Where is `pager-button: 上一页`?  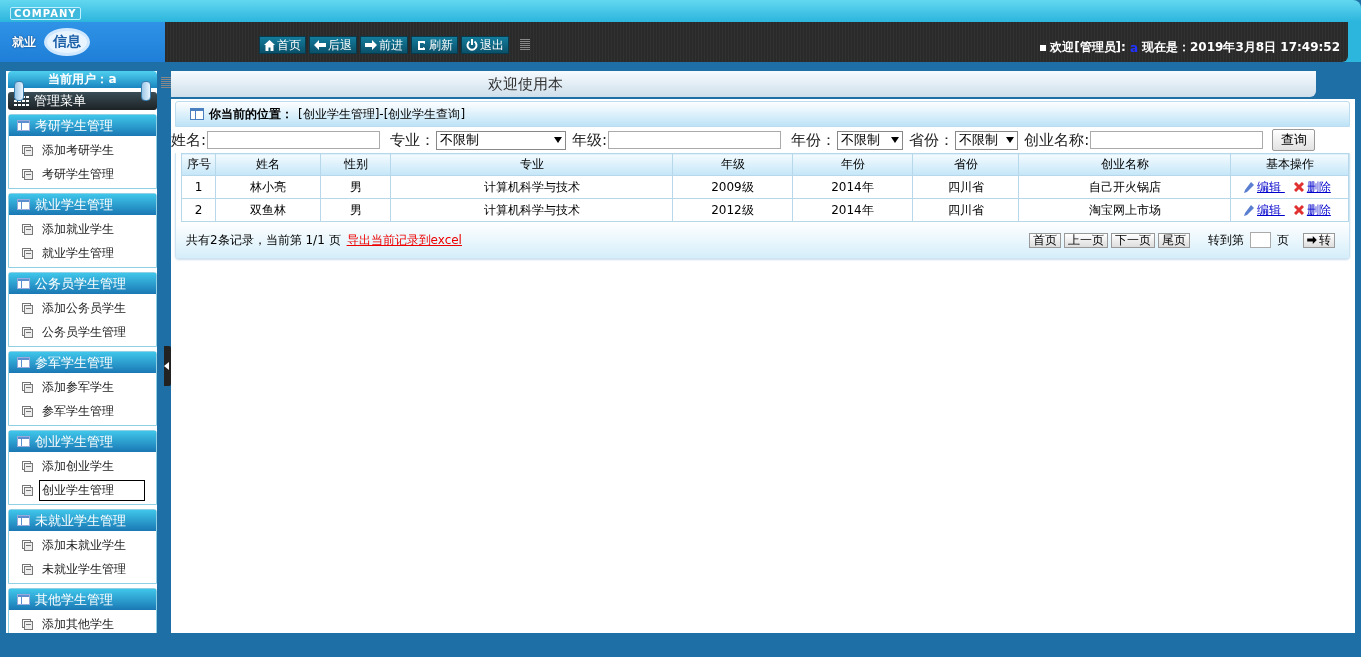
pager-button: 上一页 is located at coordinates (1086, 240).